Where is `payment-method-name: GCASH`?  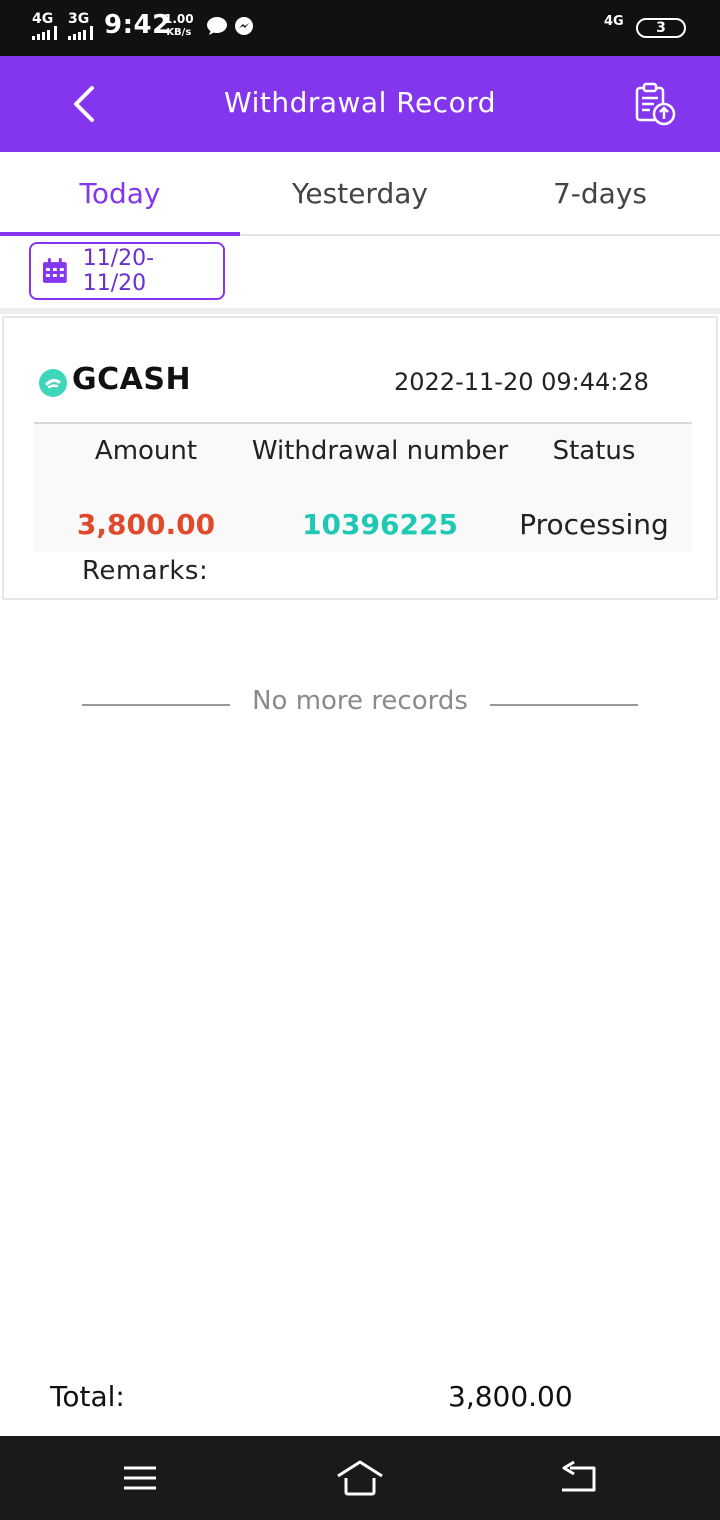 payment-method-name: GCASH is located at coordinates (132, 379).